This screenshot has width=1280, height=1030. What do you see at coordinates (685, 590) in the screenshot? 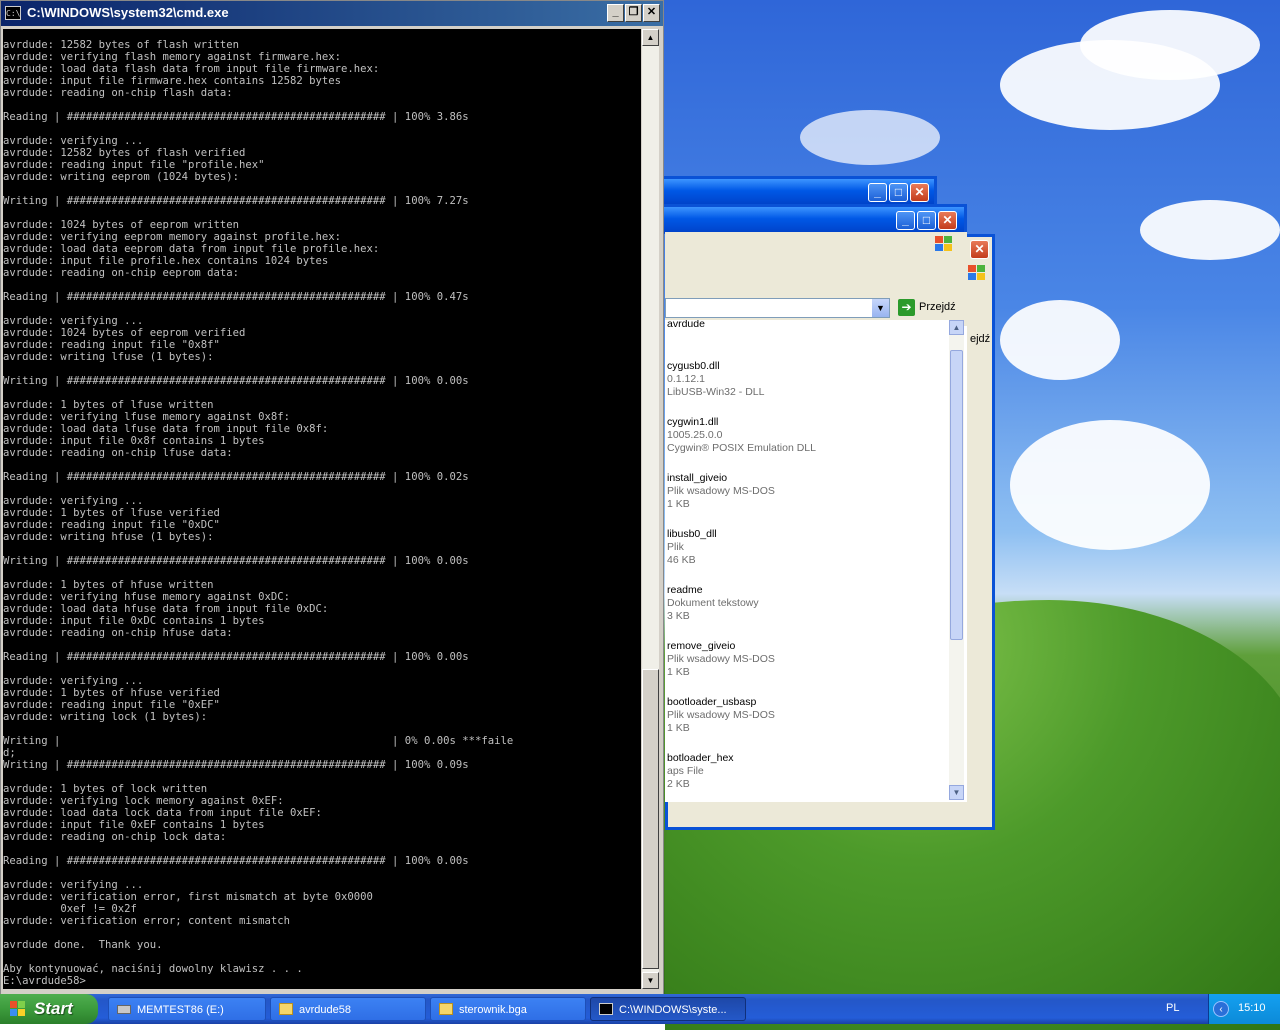
I see `file-name: readme` at bounding box center [685, 590].